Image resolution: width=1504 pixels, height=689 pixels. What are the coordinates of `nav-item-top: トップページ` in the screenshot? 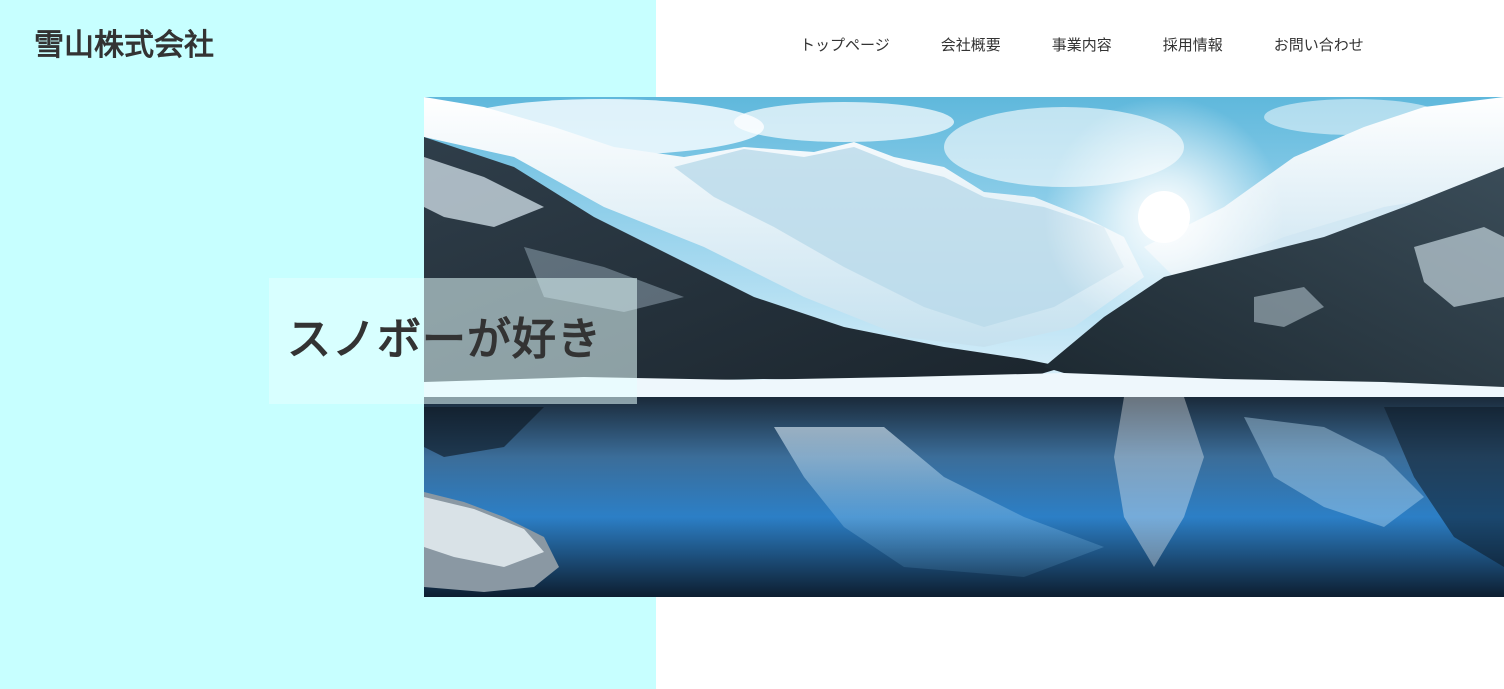 It's located at (845, 45).